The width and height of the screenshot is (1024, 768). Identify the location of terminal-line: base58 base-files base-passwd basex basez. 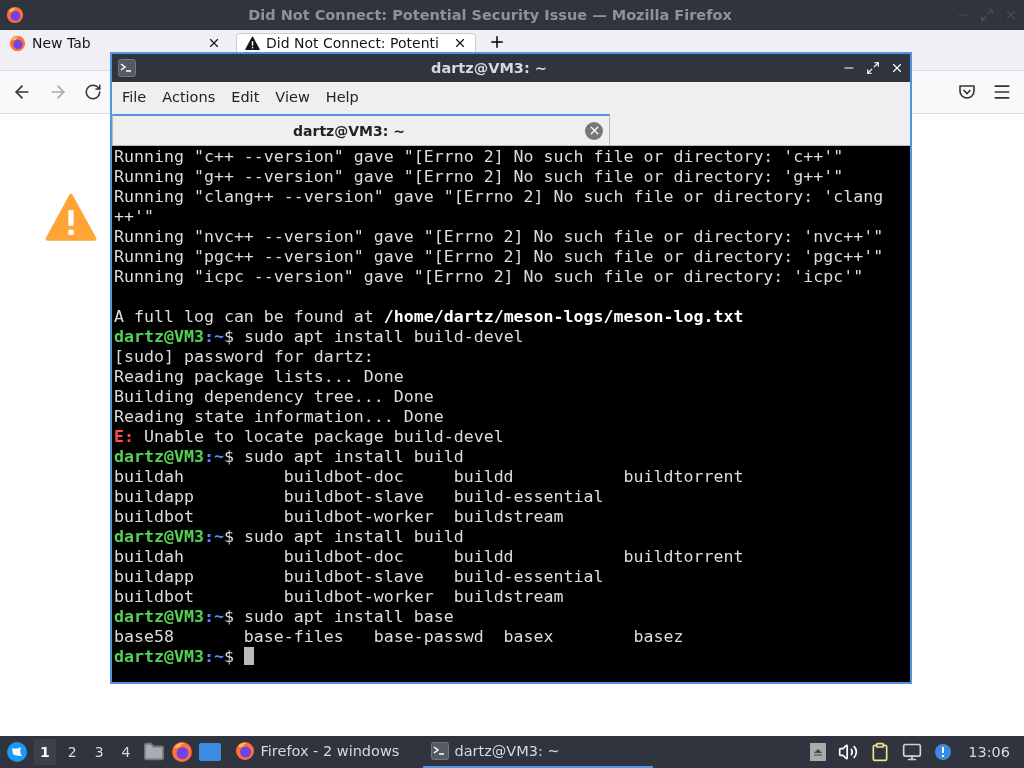
(399, 637).